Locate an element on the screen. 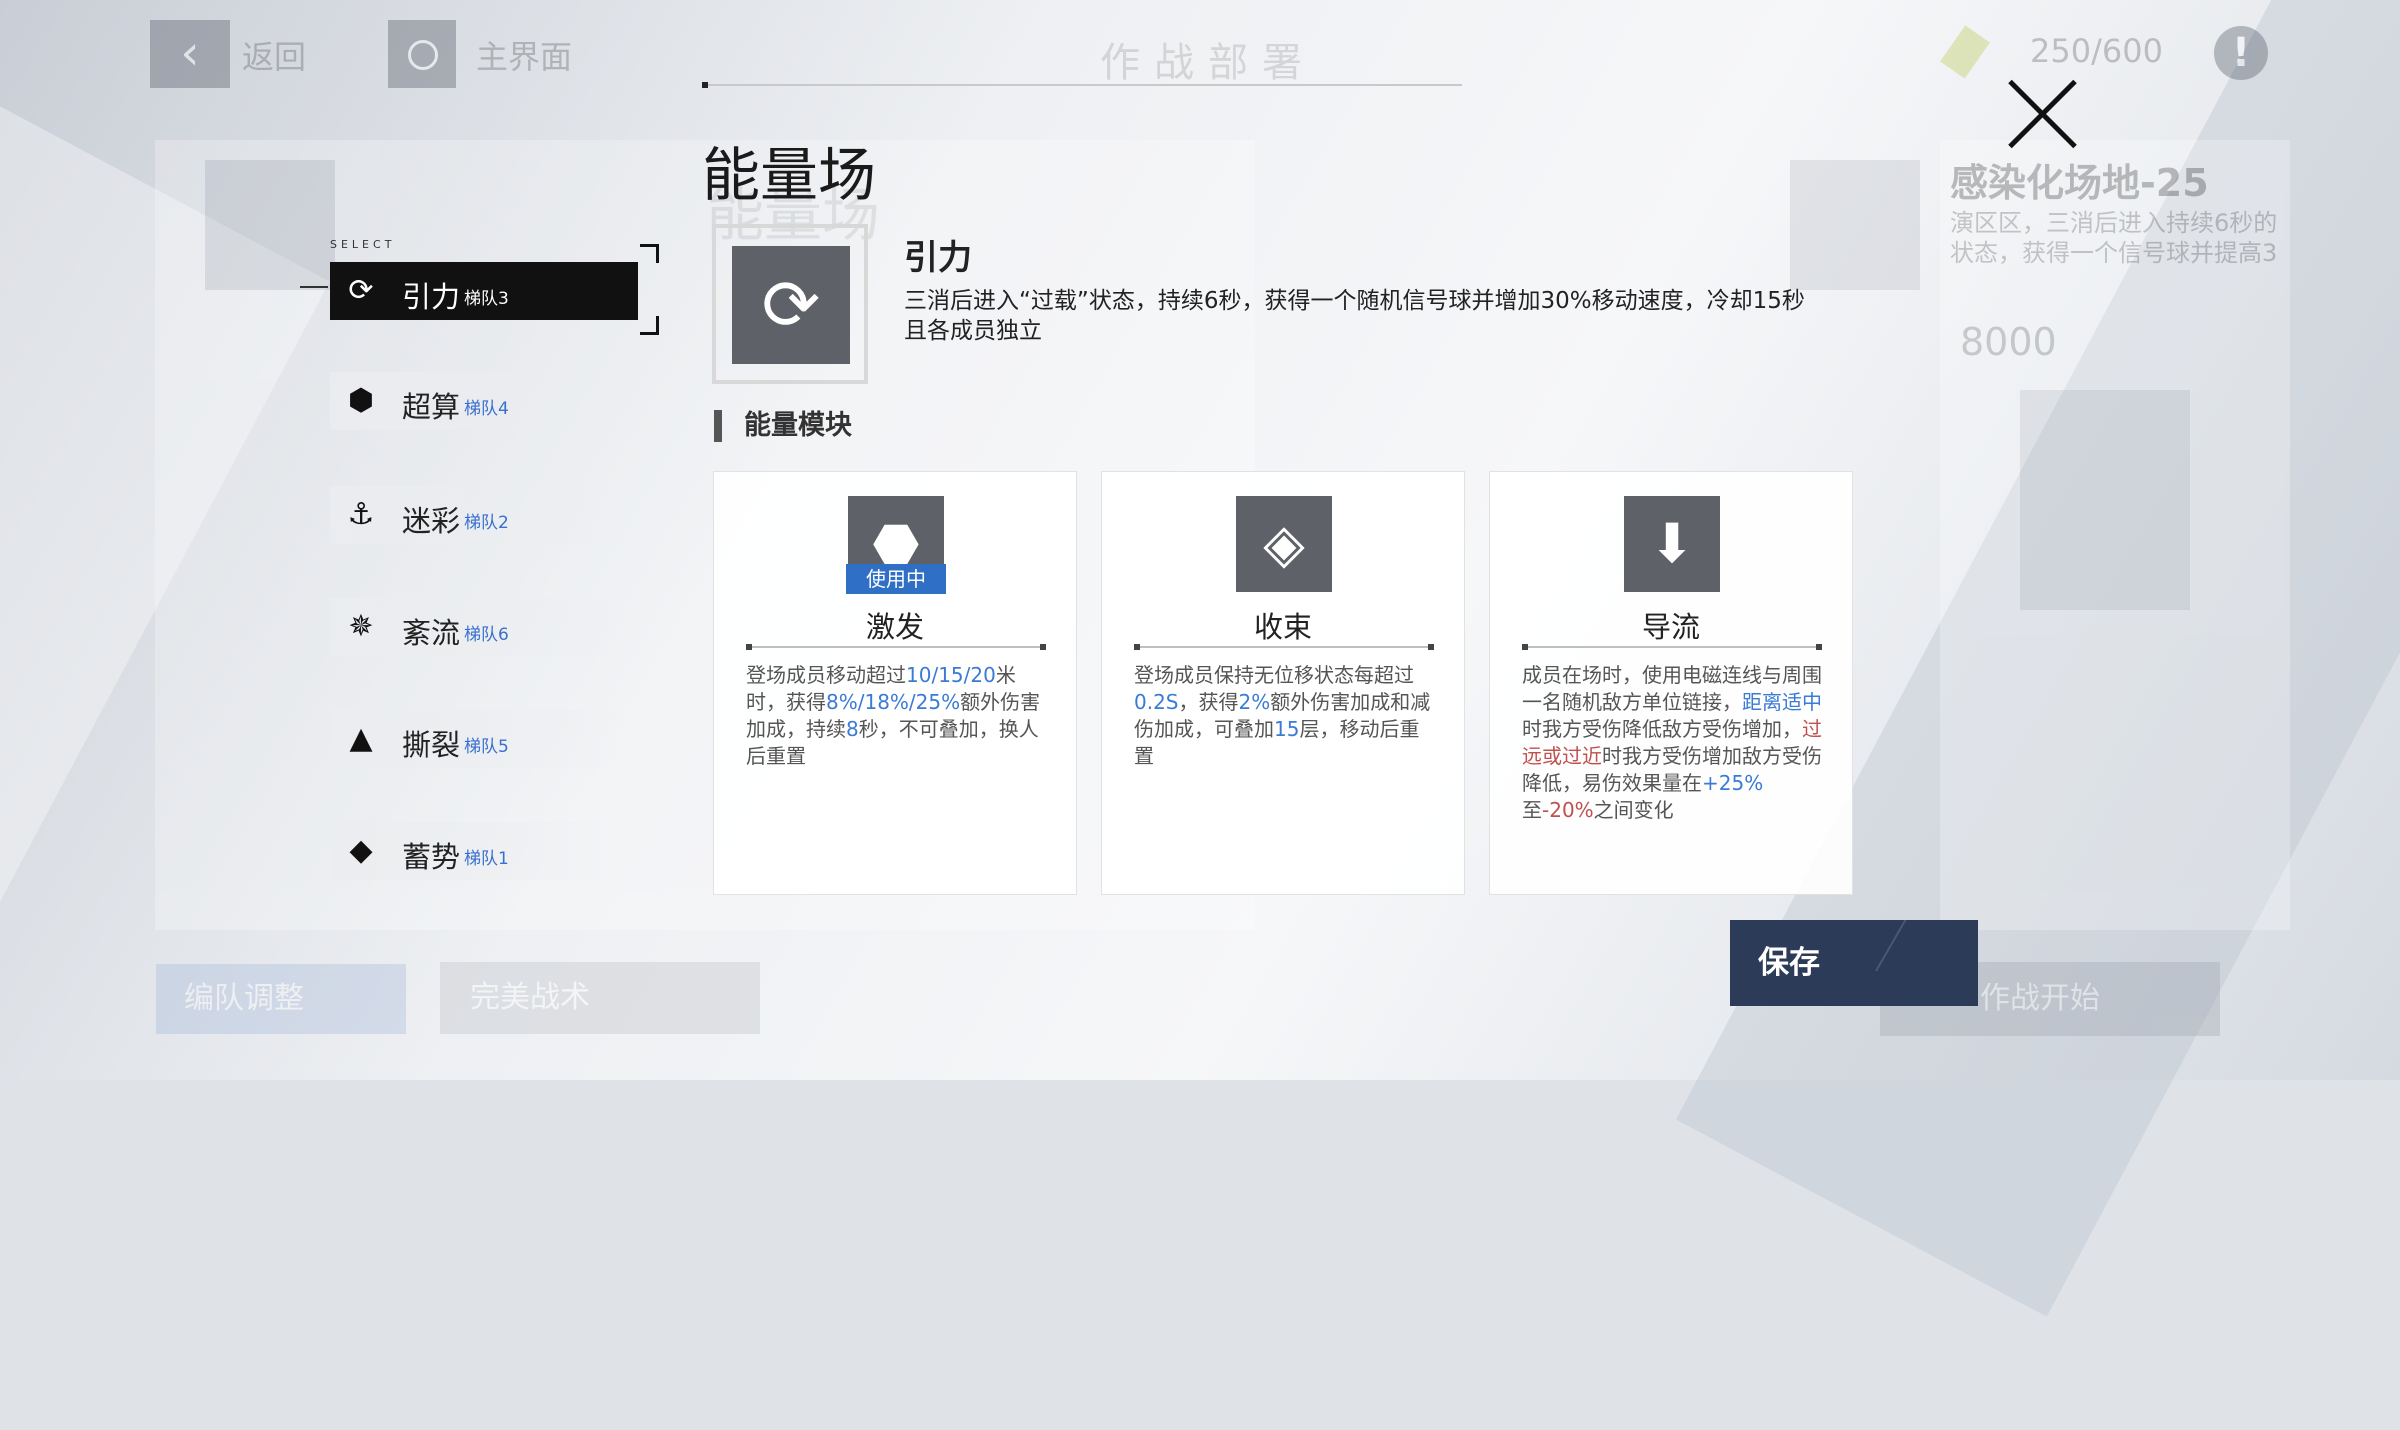 The image size is (2400, 1430). title-divider is located at coordinates (1082, 85).